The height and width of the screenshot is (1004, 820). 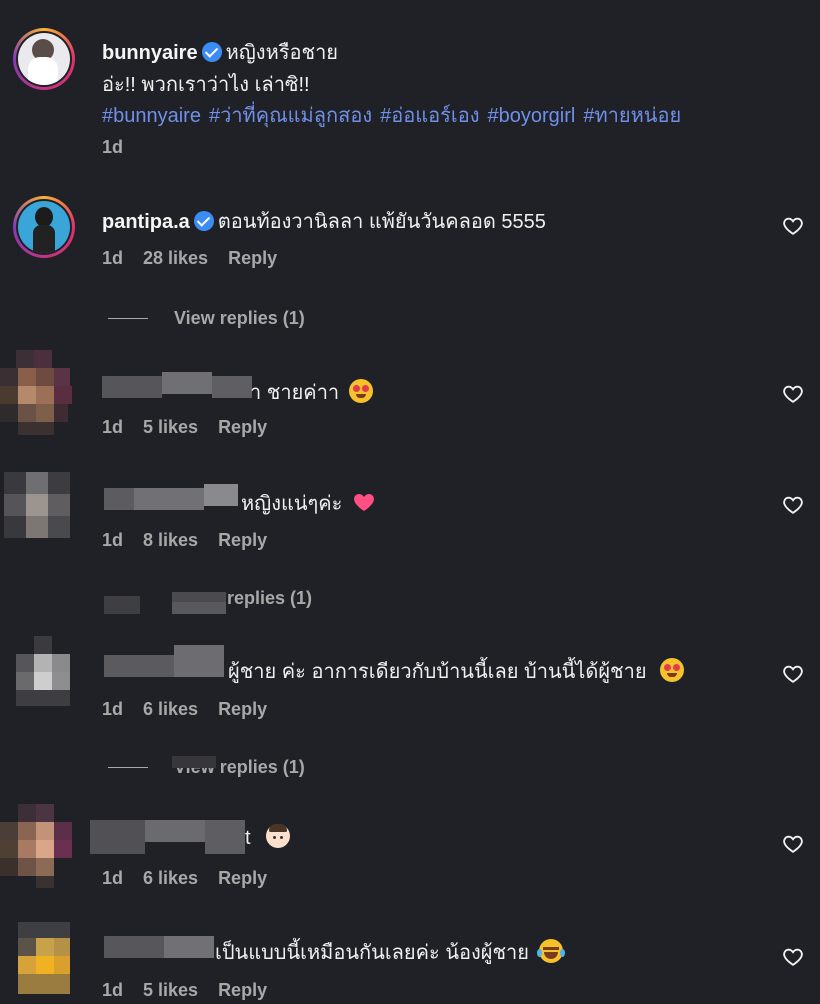 I want to click on comment-meta: 1d 8 likes Reply, so click(x=194, y=540).